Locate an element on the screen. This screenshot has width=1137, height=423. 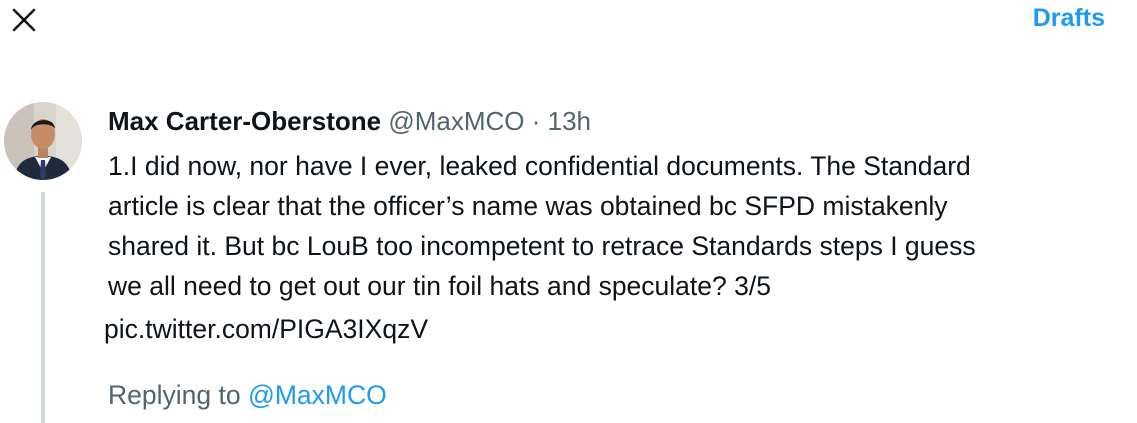
drafts-button: Drafts is located at coordinates (1069, 18).